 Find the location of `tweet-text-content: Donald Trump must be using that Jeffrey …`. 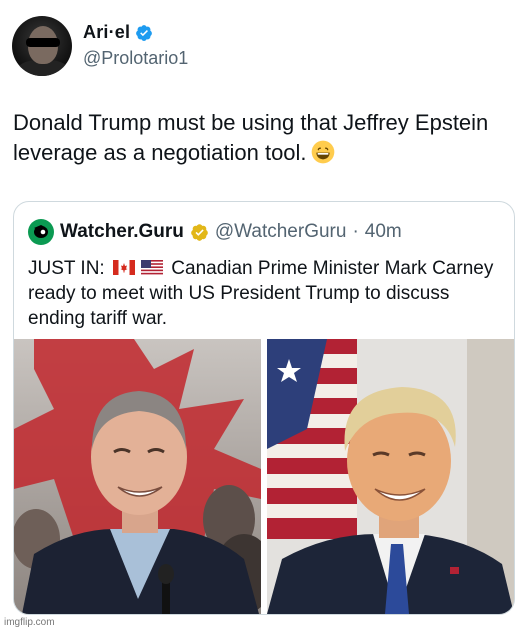

tweet-text-content: Donald Trump must be using that Jeffrey … is located at coordinates (251, 137).